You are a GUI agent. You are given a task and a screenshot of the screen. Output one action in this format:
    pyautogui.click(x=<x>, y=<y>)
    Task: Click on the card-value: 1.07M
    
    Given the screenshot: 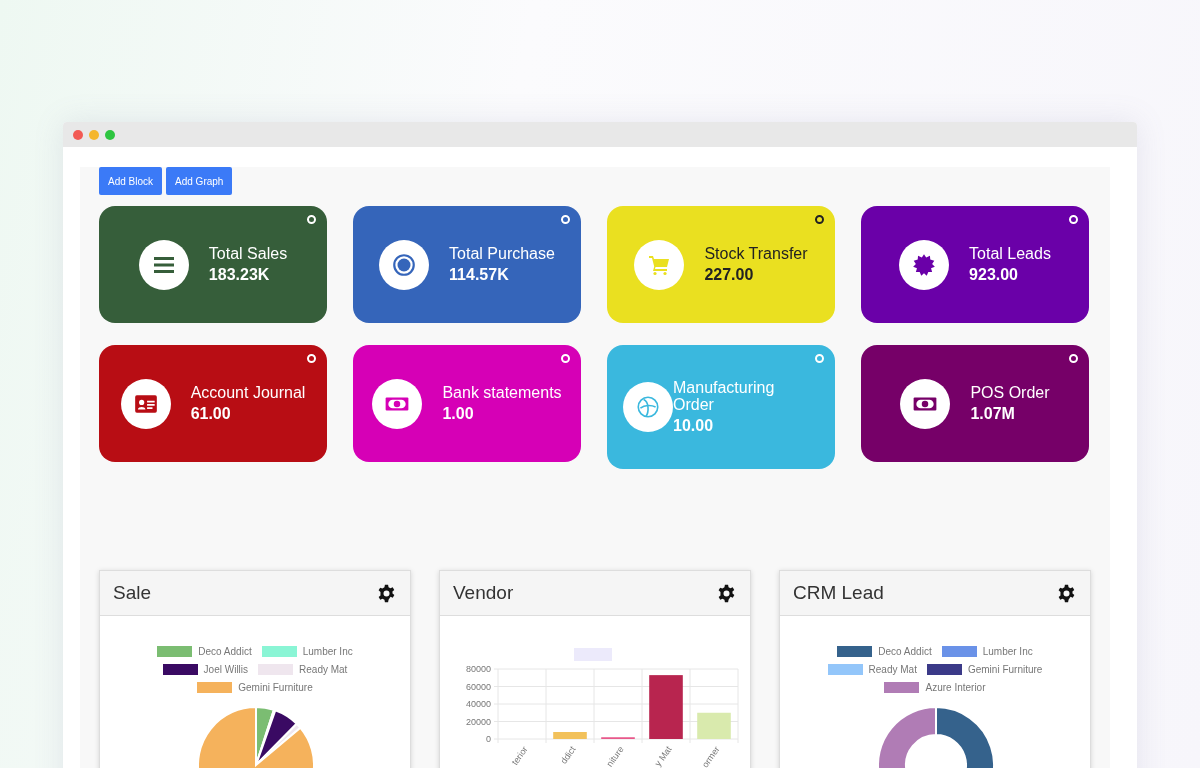 What is the action you would take?
    pyautogui.click(x=993, y=414)
    